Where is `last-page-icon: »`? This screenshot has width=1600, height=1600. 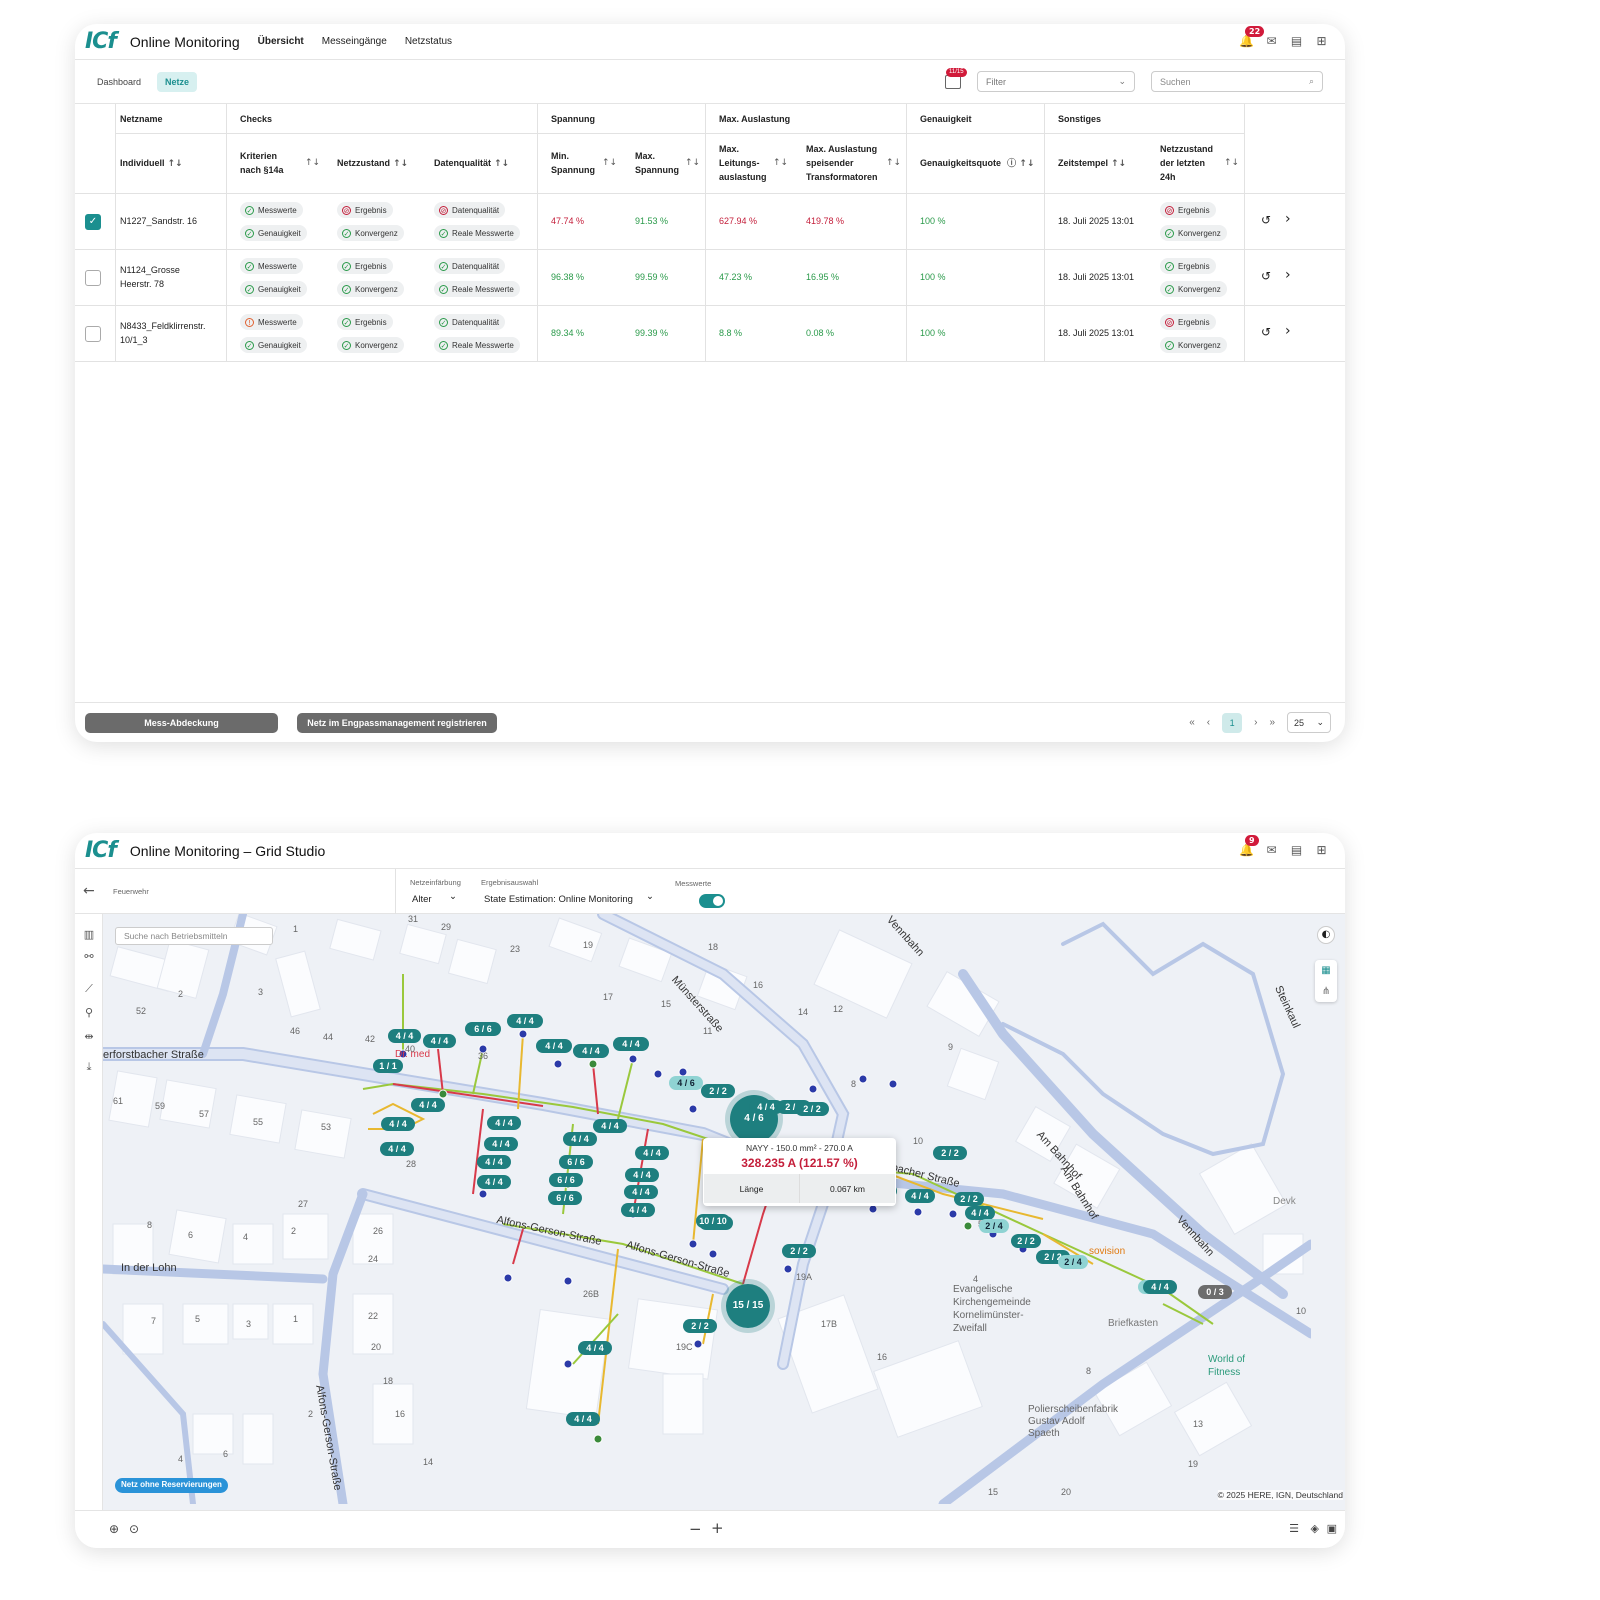 last-page-icon: » is located at coordinates (1272, 722).